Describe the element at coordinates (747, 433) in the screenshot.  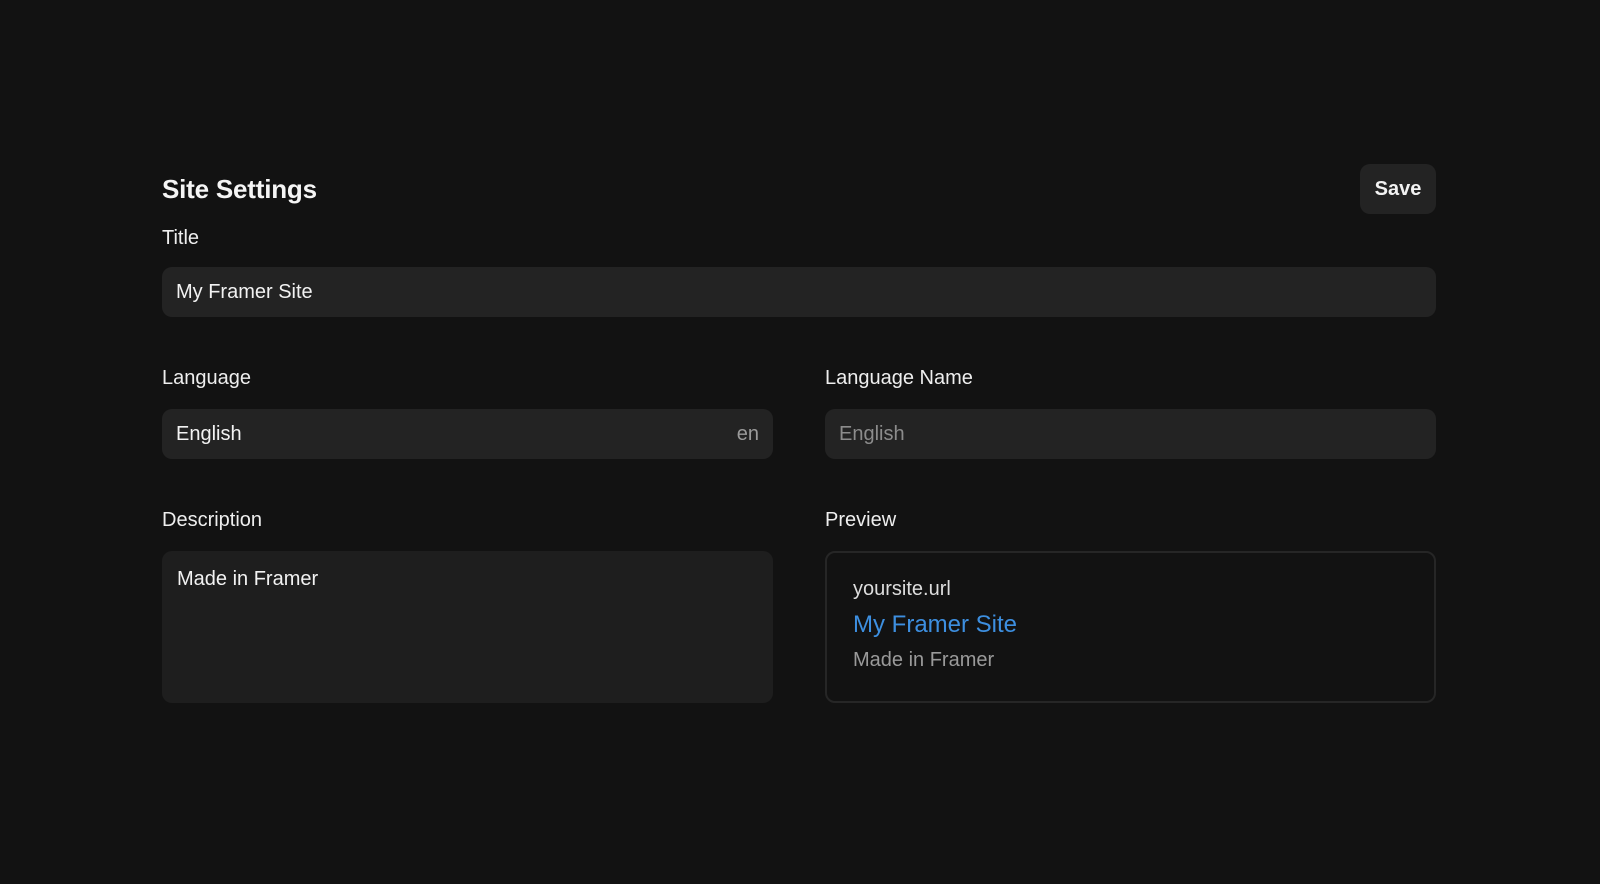
I see `language-code: en` at that location.